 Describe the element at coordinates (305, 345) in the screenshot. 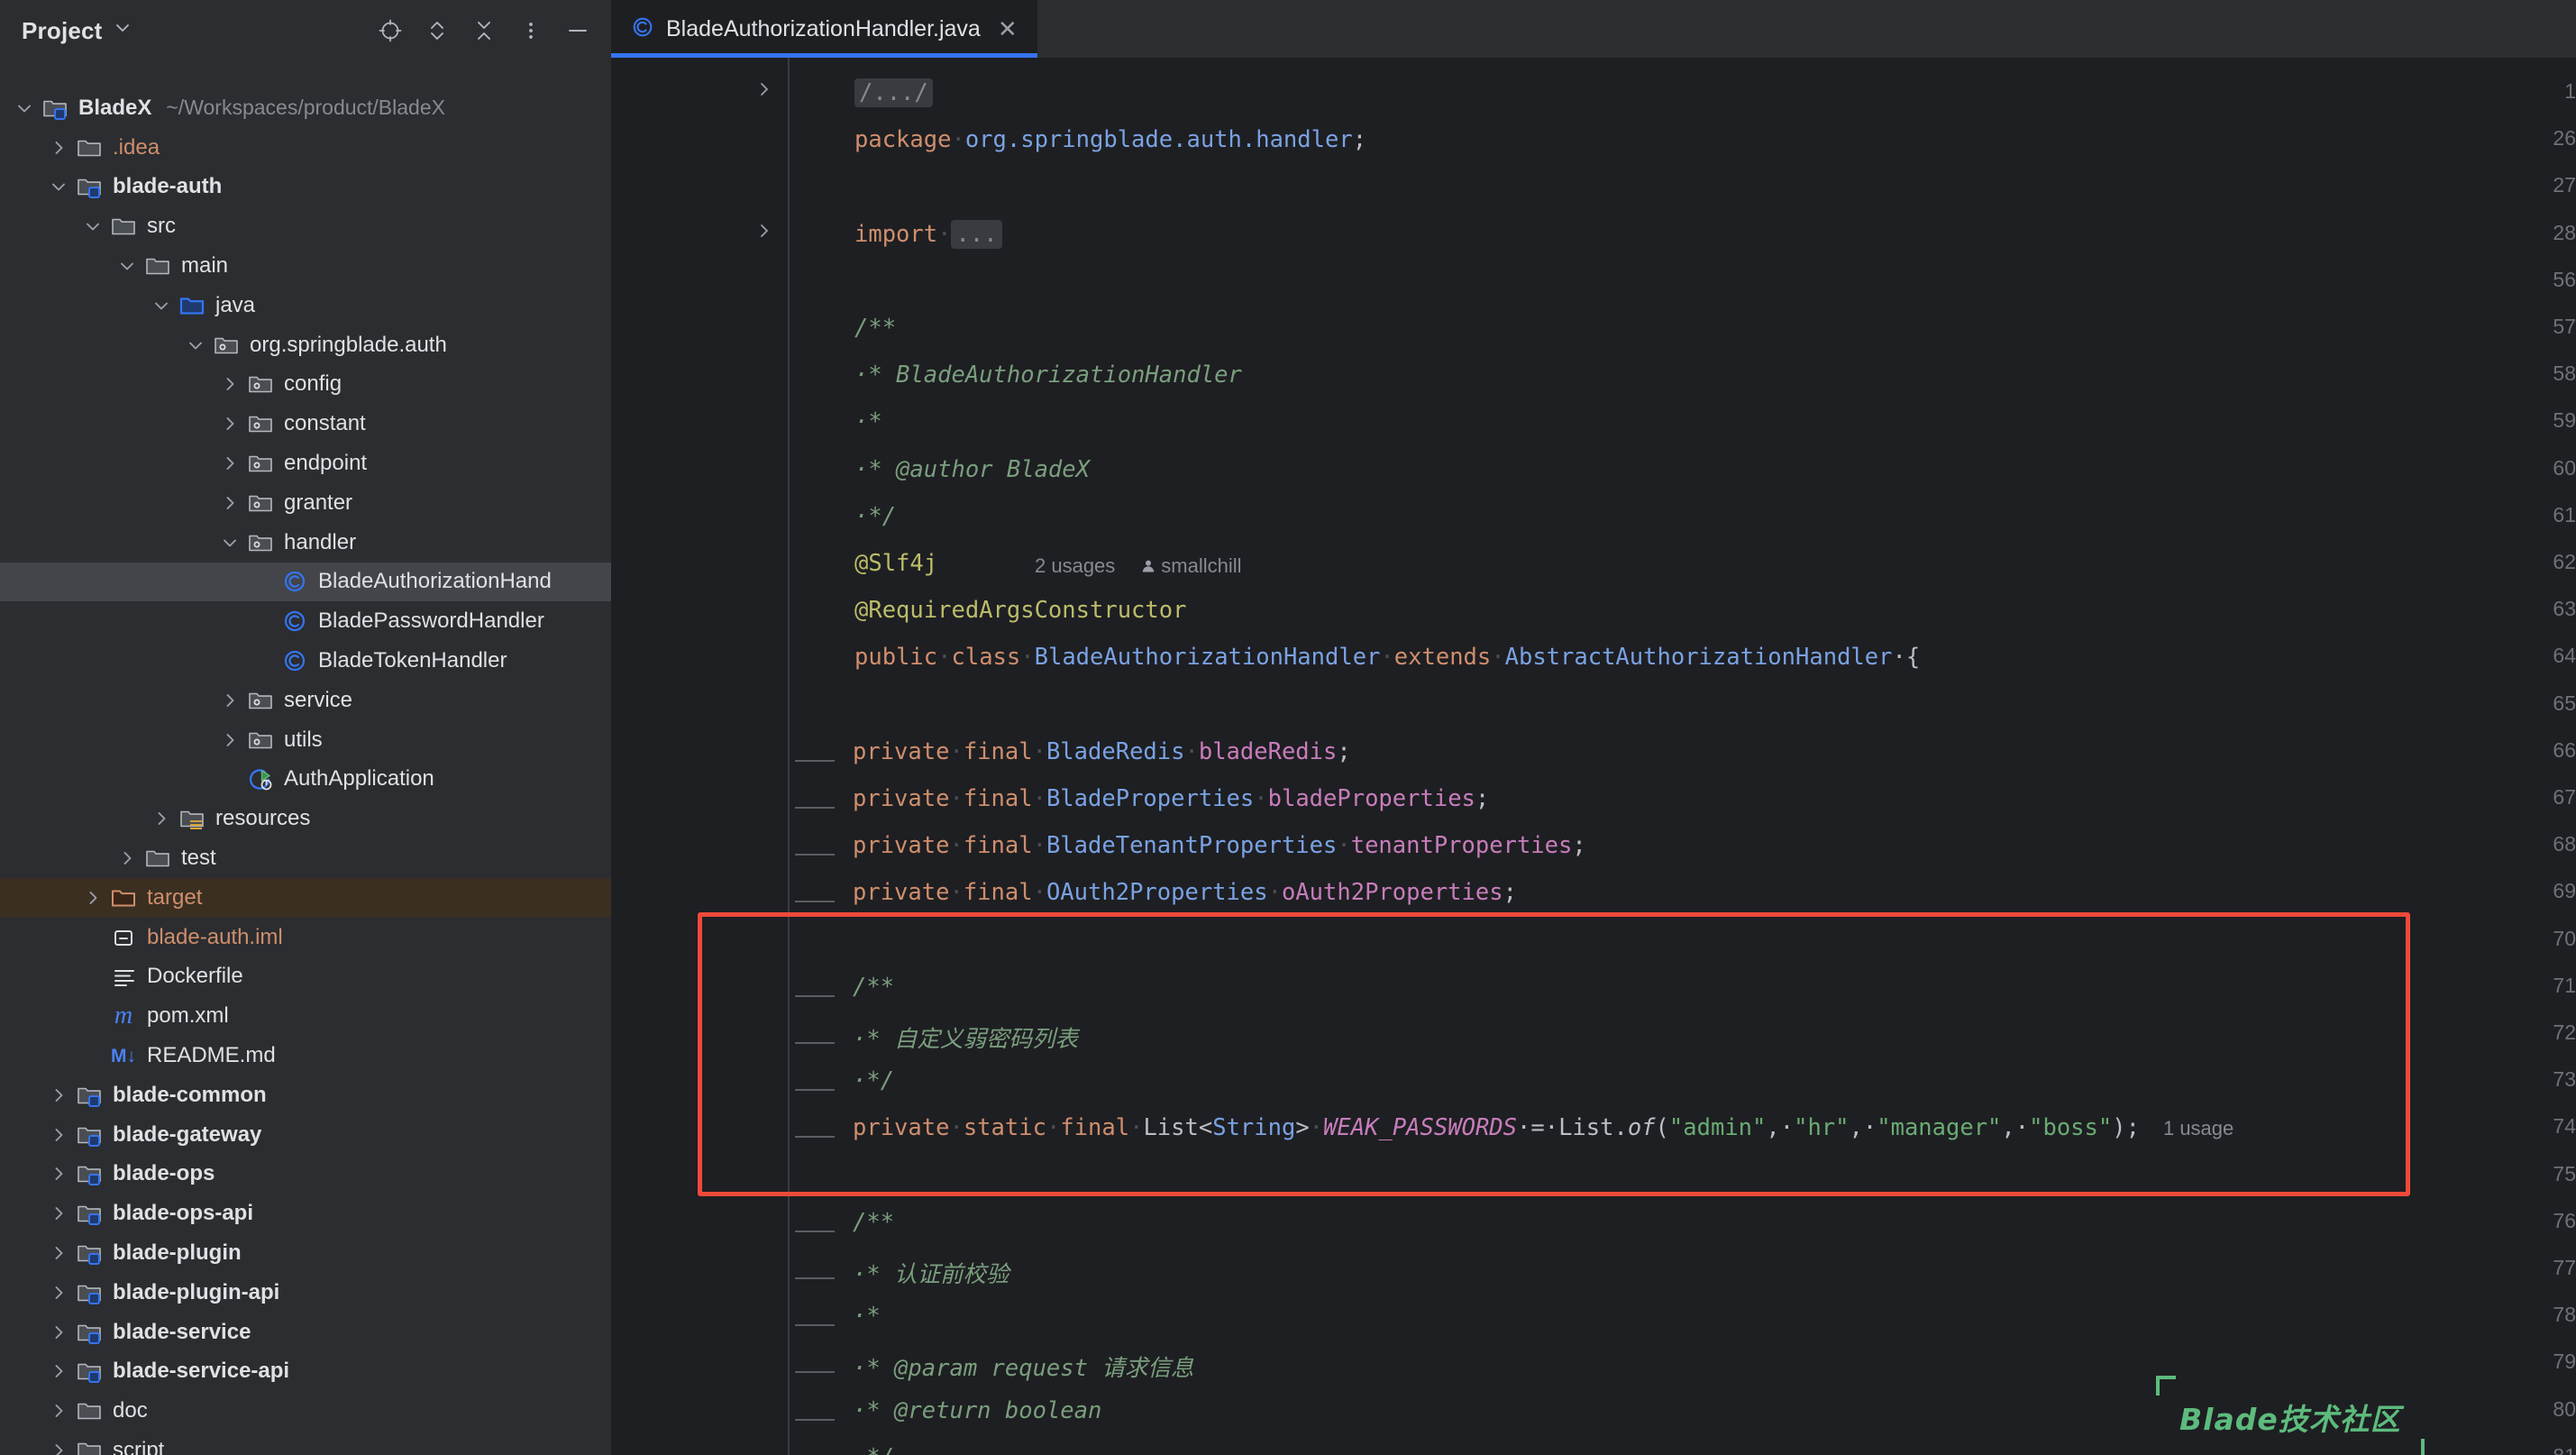

I see `tree-item-org-springblade-auth: org.springblade.auth` at that location.